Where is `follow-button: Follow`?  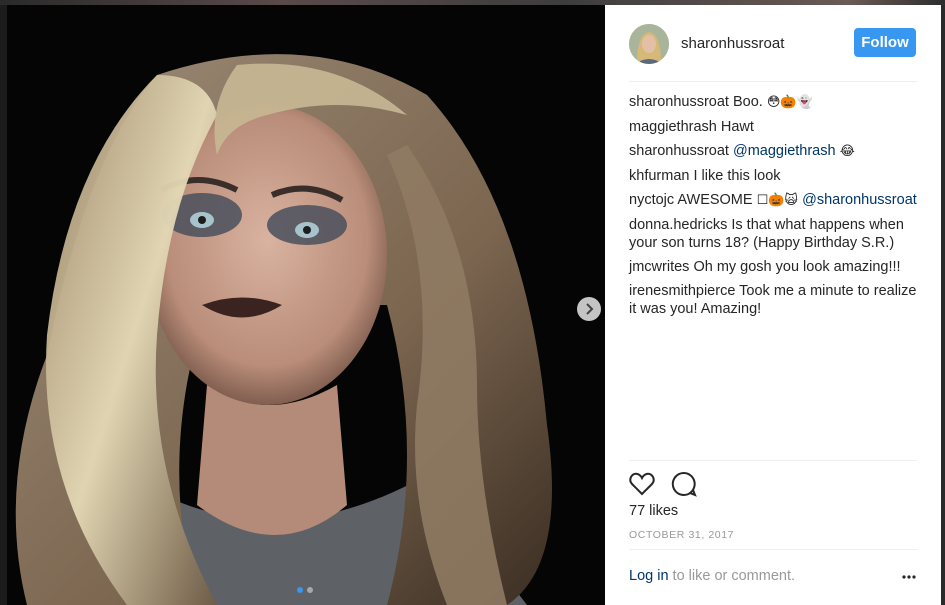
follow-button: Follow is located at coordinates (885, 42).